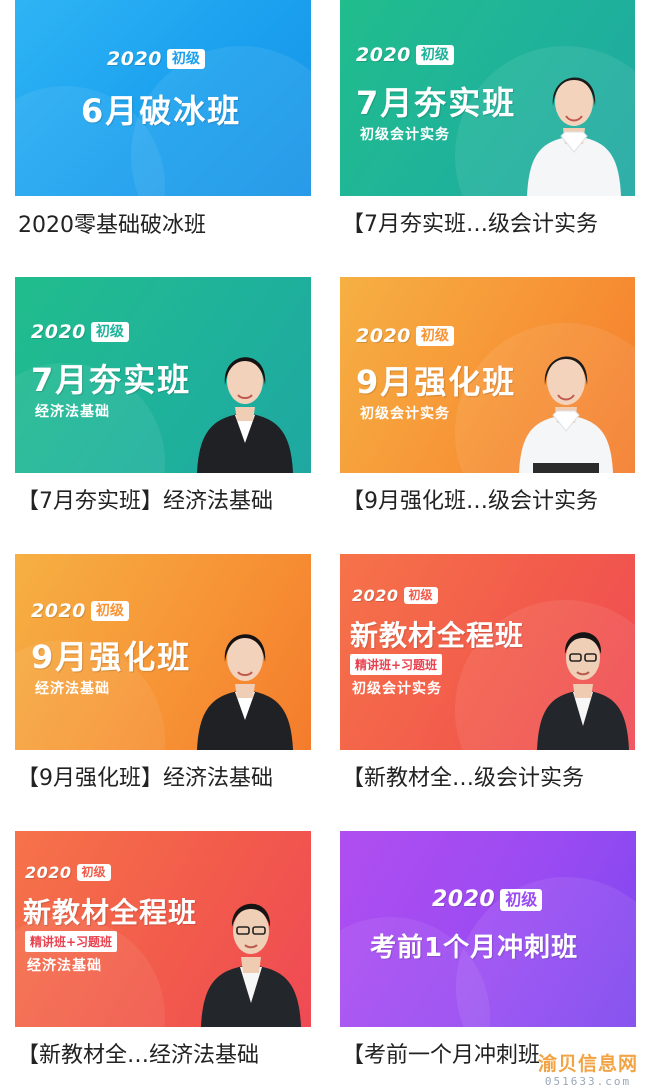 This screenshot has width=650, height=1092. I want to click on course-banner: 2020 初级 考前1个月冲刺班, so click(488, 929).